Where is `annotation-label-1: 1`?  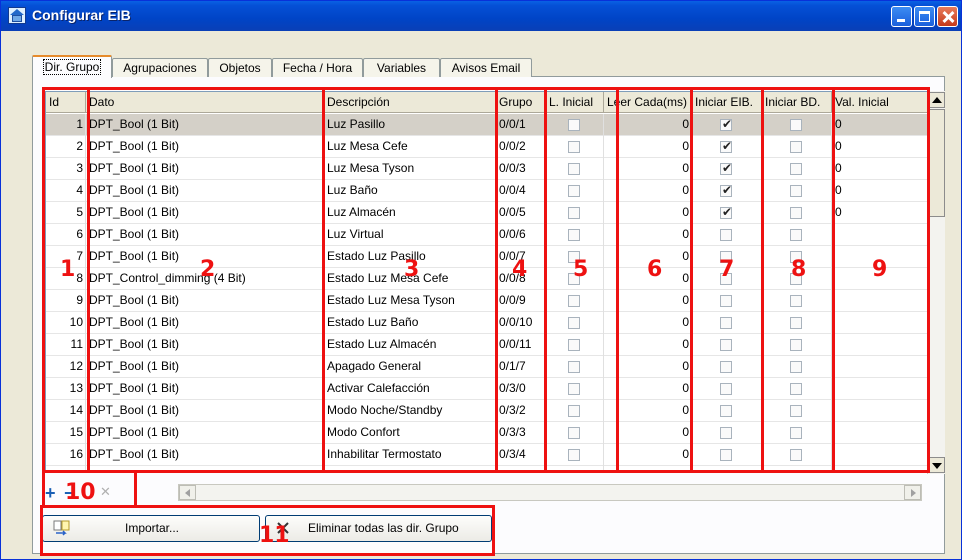 annotation-label-1: 1 is located at coordinates (68, 269).